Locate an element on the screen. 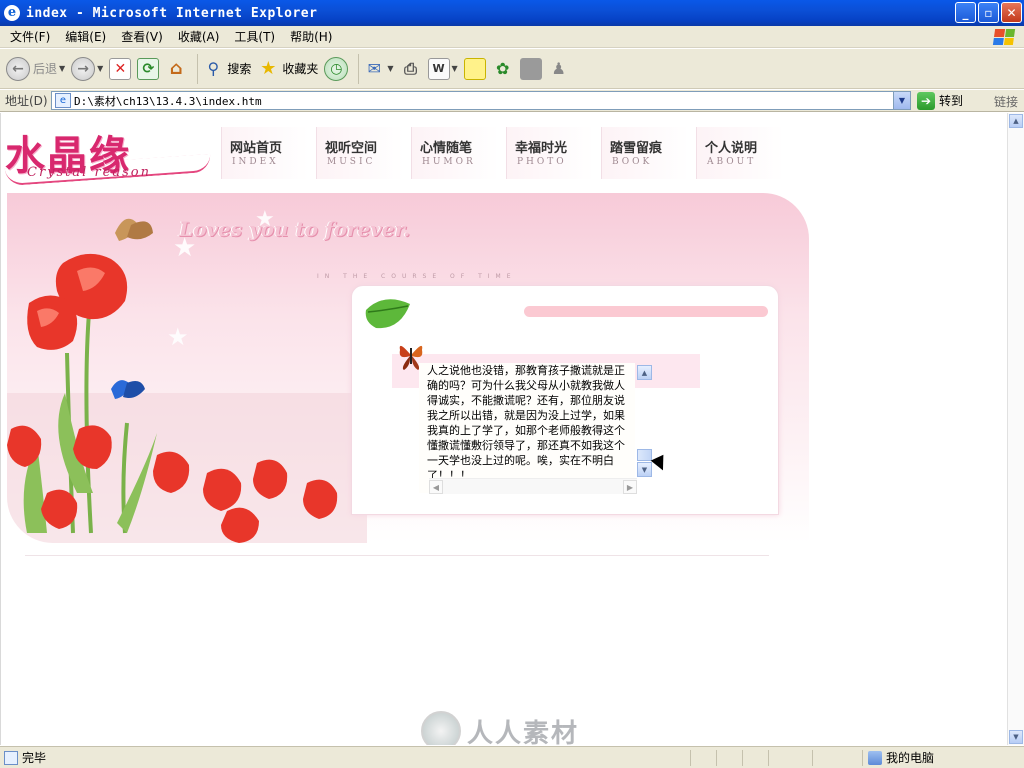  edit-icon: W is located at coordinates (438, 68).